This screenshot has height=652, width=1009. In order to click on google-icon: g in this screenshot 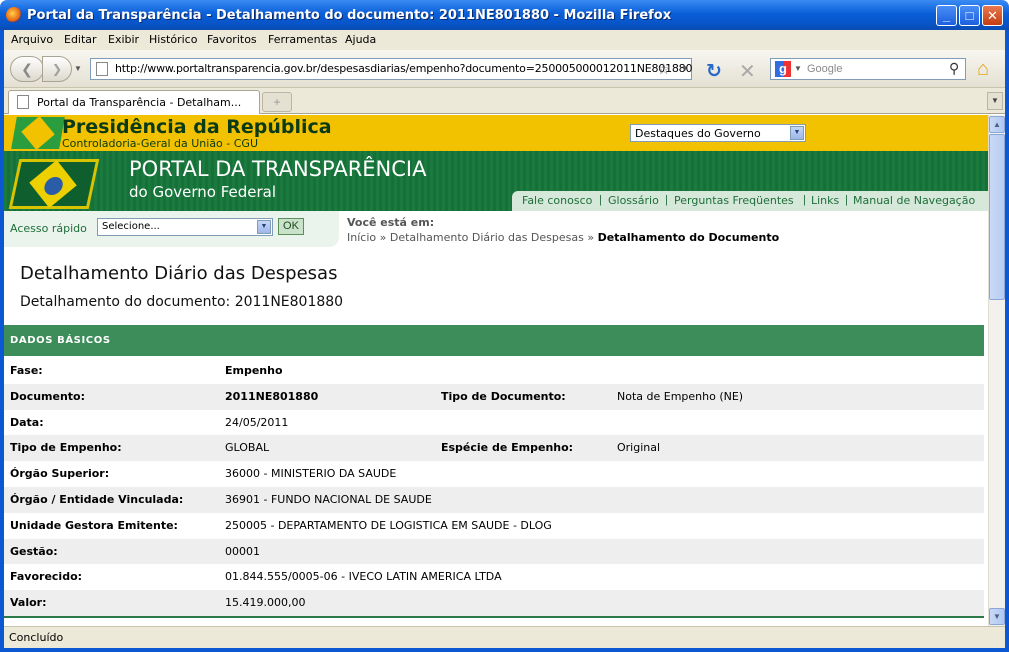, I will do `click(783, 69)`.